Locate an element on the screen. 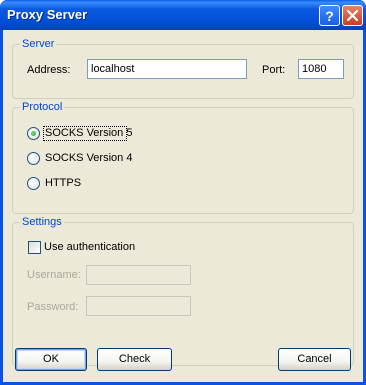 The image size is (366, 385). radio-socks5-button is located at coordinates (33, 133).